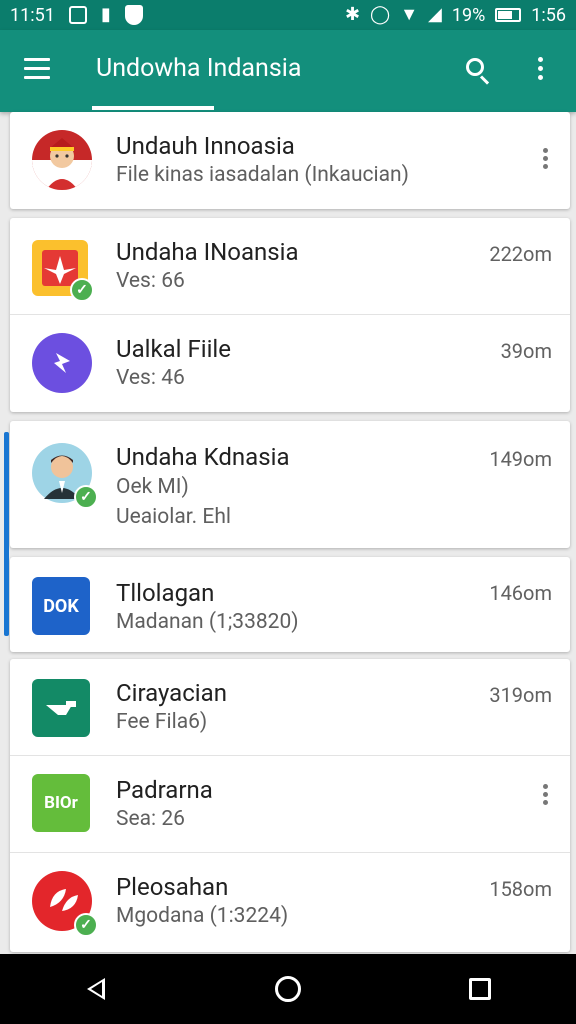  I want to click on list-item: ✓ Pleosahan Mgodana (1:3224) 158om, so click(290, 902).